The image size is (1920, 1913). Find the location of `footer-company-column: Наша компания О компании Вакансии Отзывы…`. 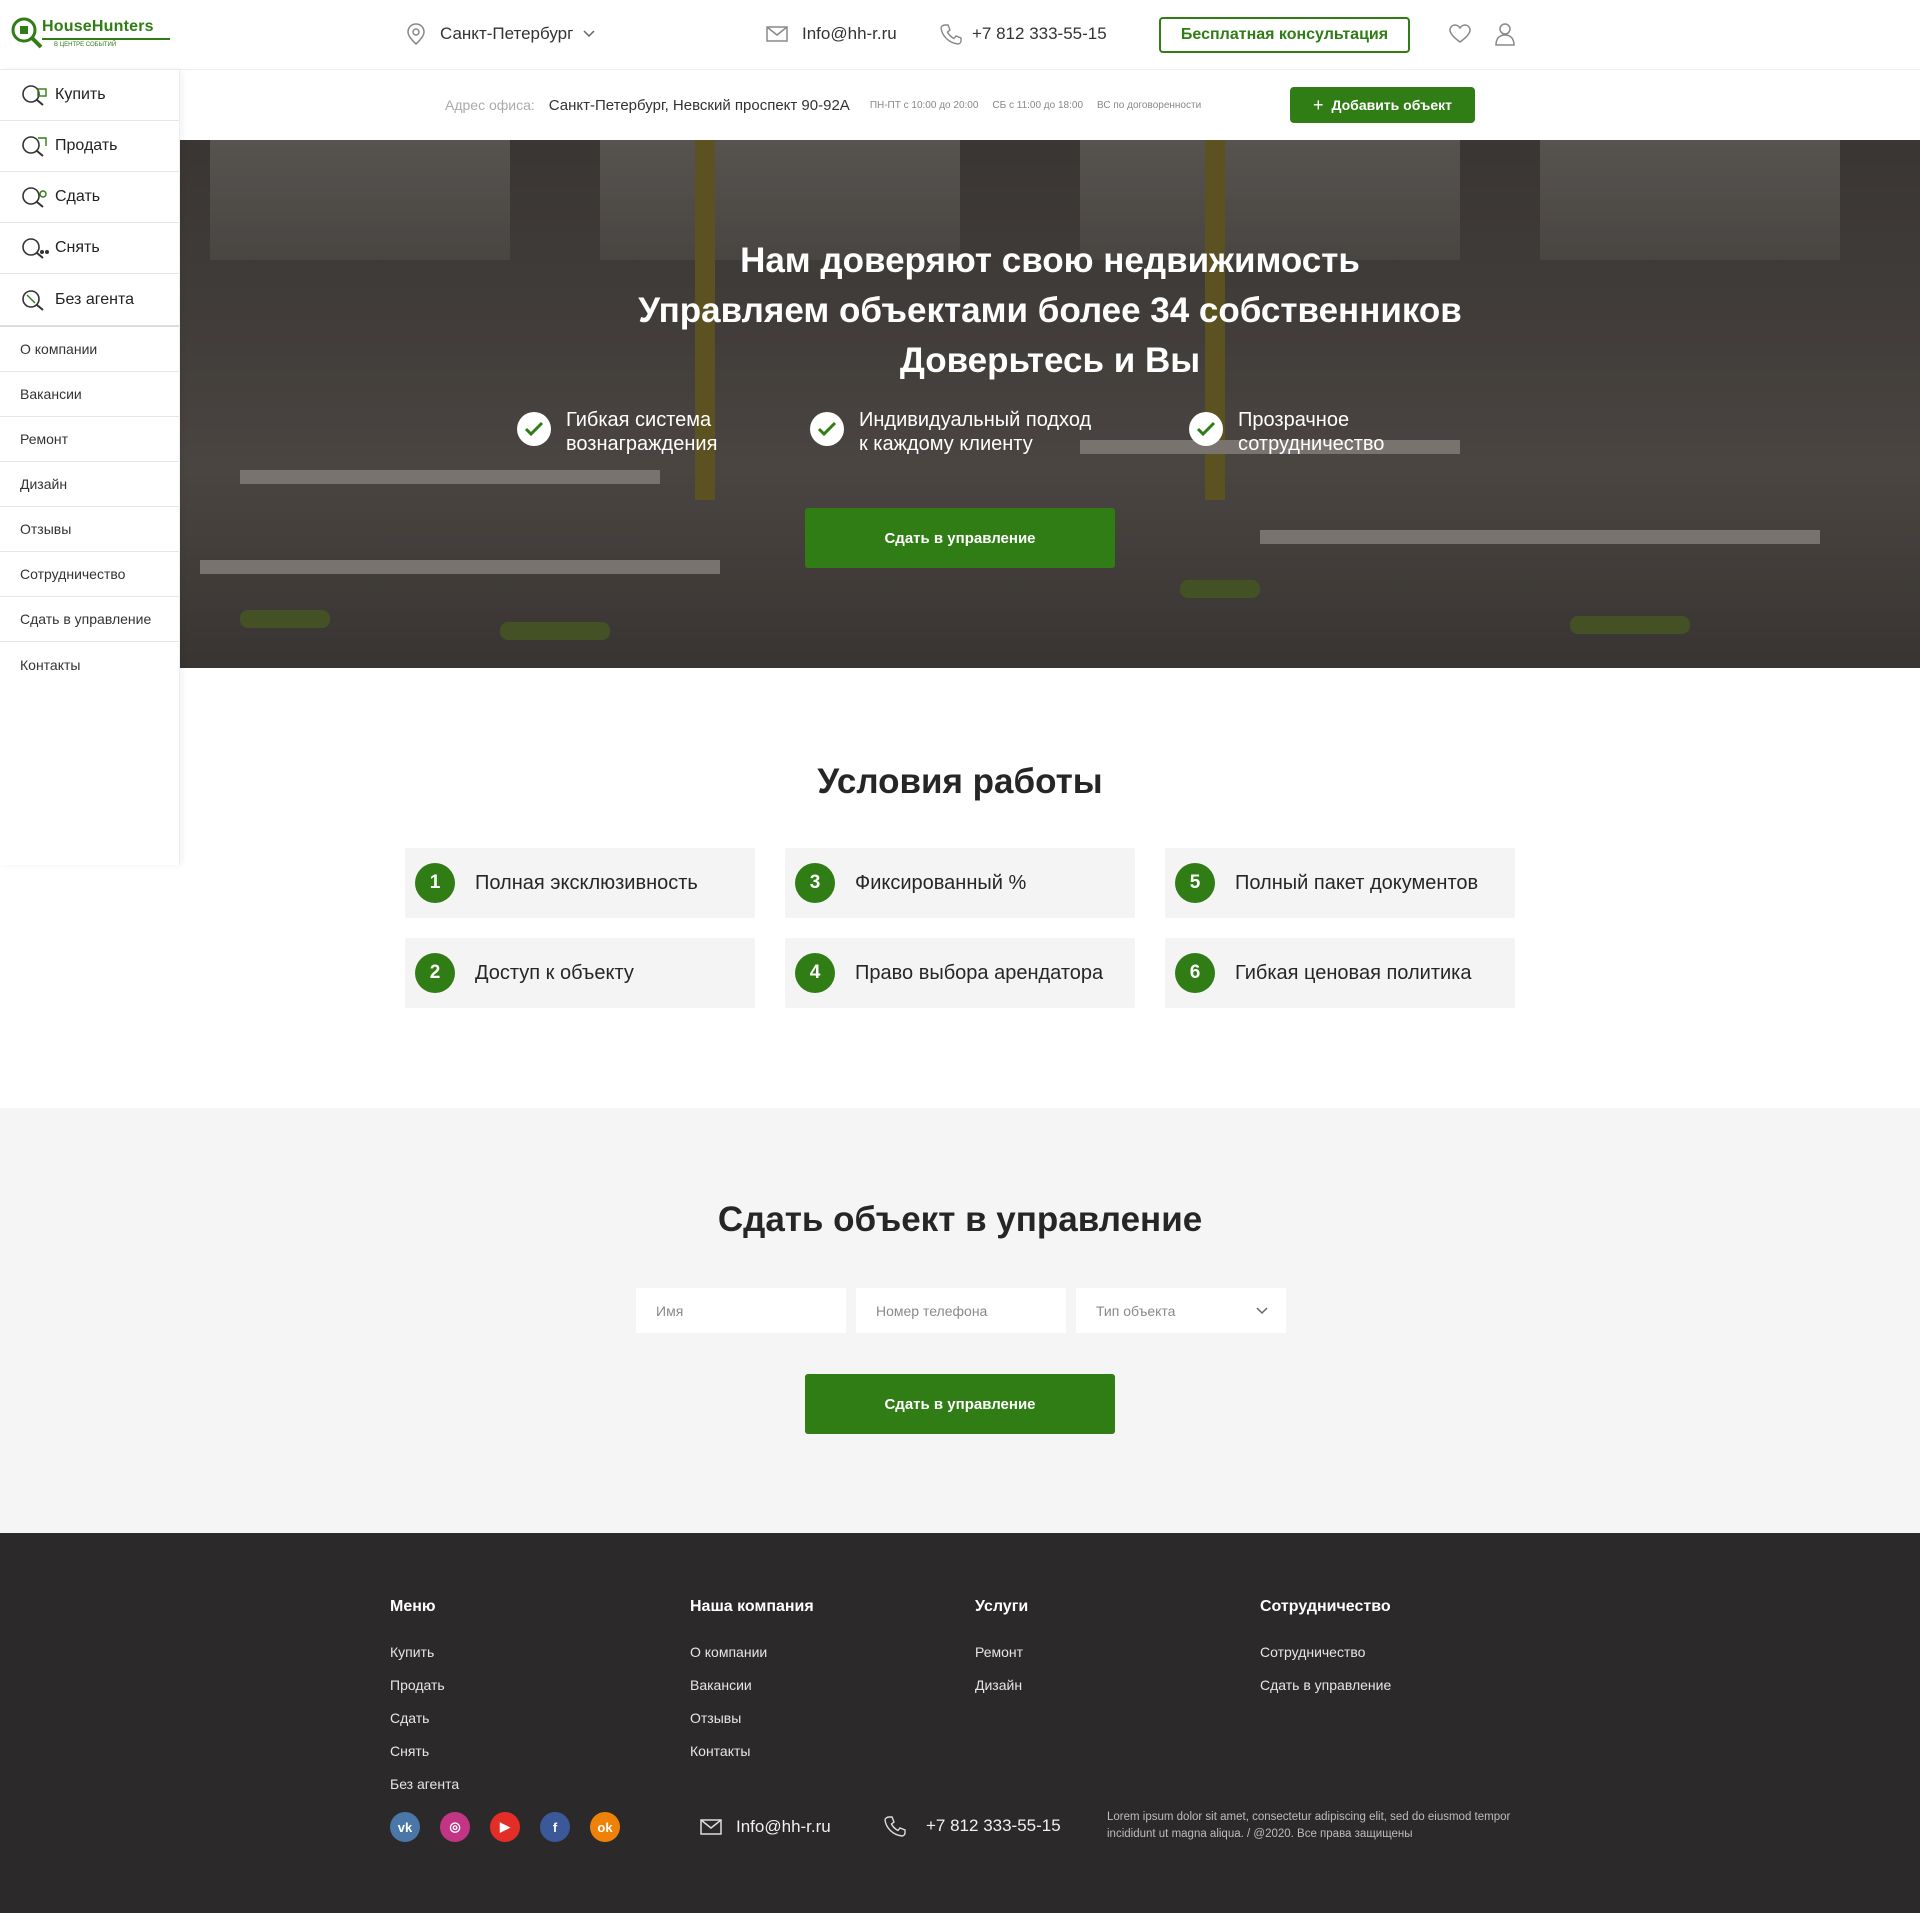

footer-company-column: Наша компания О компании Вакансии Отзывы… is located at coordinates (752, 1683).